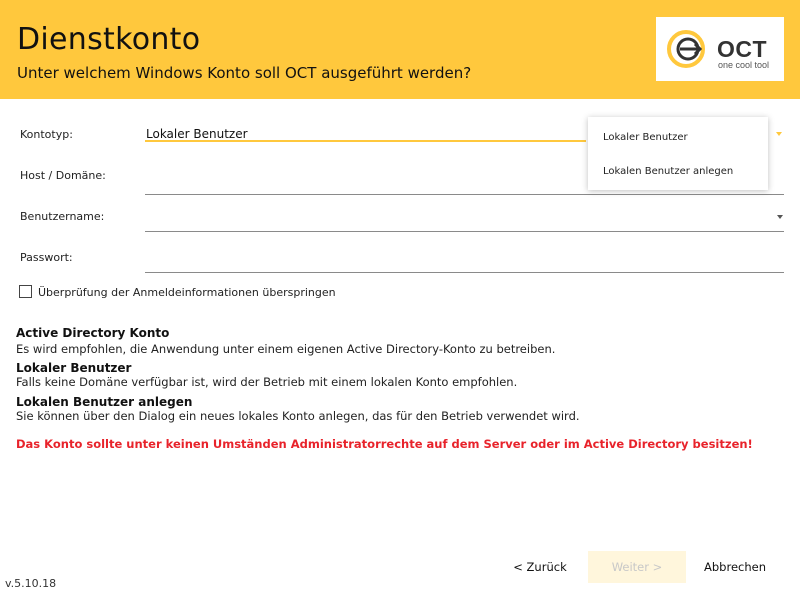  Describe the element at coordinates (779, 134) in the screenshot. I see `account-type-chevron-down-icon` at that location.